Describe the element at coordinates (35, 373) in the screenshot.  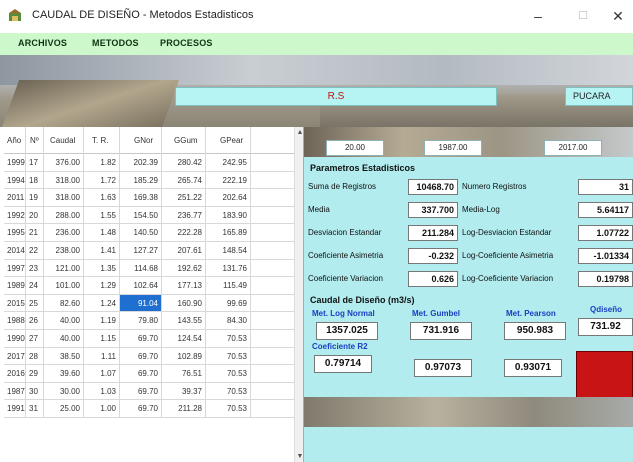
I see `cell-numero: 29` at that location.